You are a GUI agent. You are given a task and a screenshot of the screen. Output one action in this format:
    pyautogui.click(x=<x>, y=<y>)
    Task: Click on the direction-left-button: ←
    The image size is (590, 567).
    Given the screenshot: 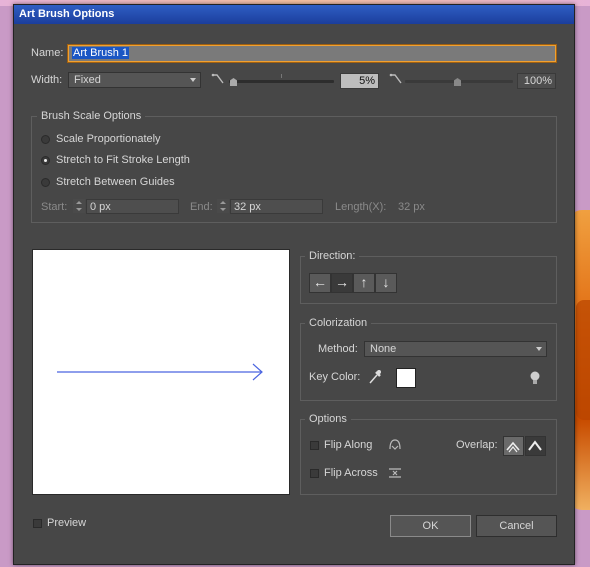 What is the action you would take?
    pyautogui.click(x=320, y=283)
    